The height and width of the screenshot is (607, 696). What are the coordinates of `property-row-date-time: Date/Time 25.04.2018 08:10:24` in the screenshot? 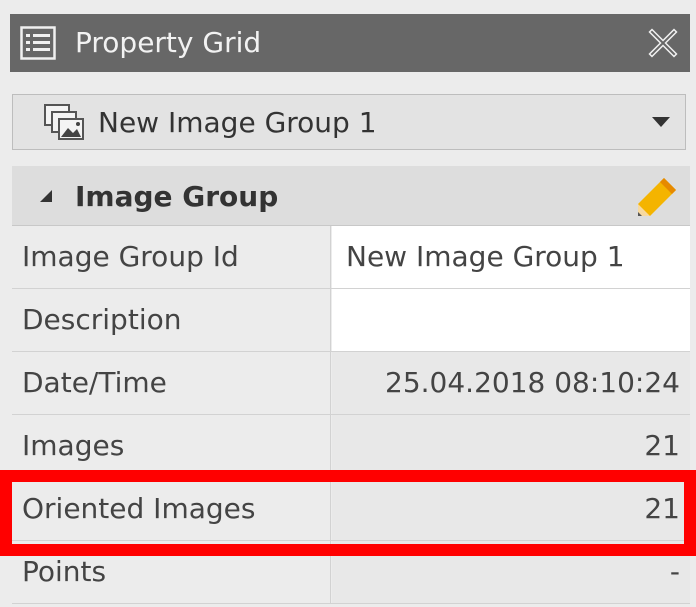 It's located at (351, 383).